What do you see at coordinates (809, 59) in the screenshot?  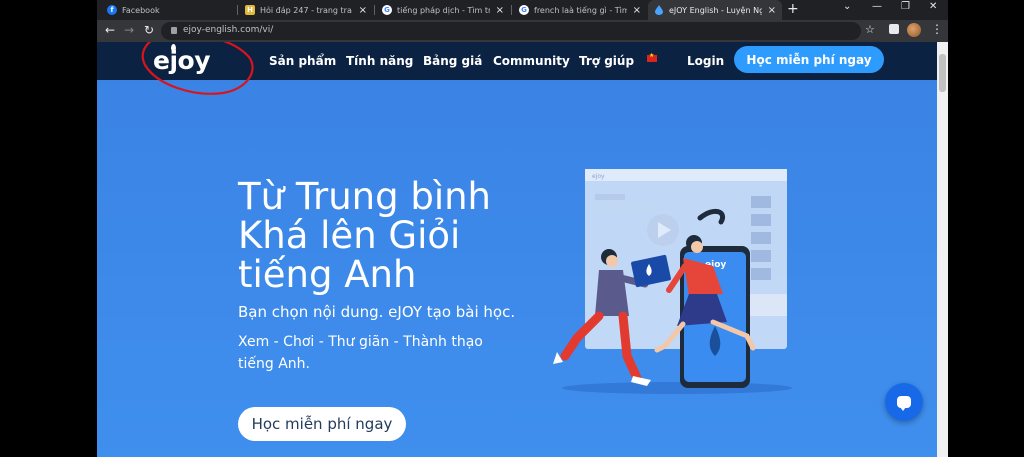 I see `signup-button-header: Học miễn phí ngay` at bounding box center [809, 59].